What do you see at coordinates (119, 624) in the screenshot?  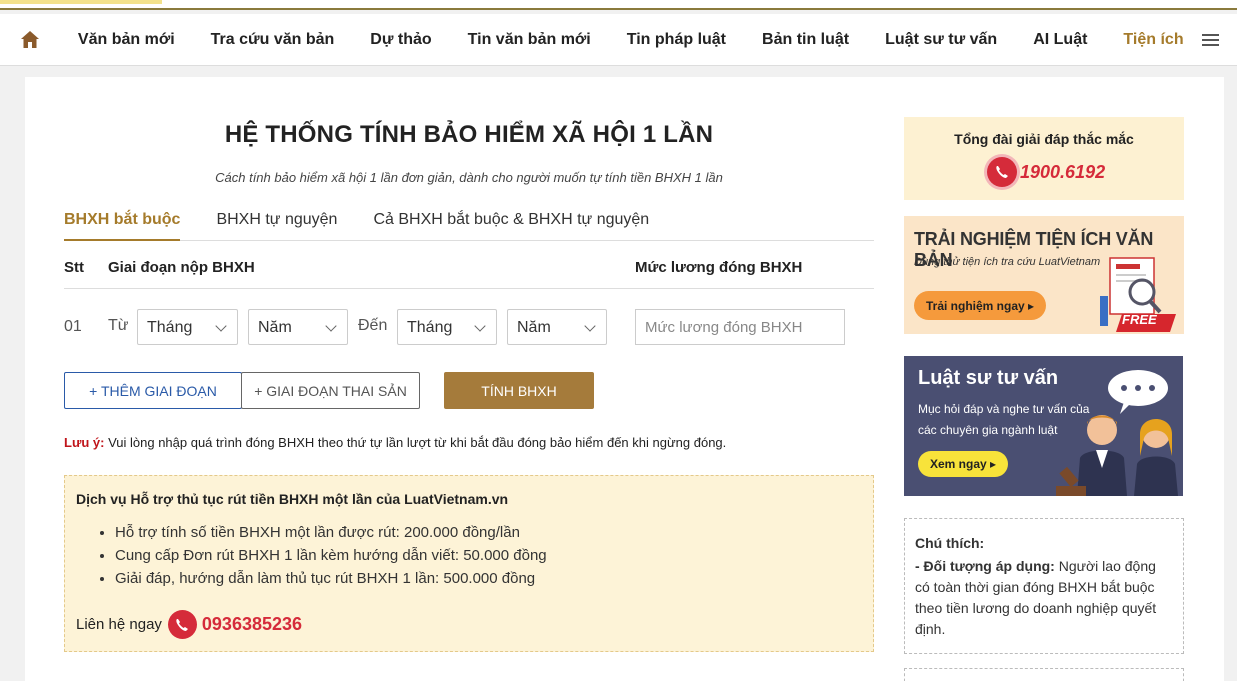 I see `contact-label: Liên hệ ngay` at bounding box center [119, 624].